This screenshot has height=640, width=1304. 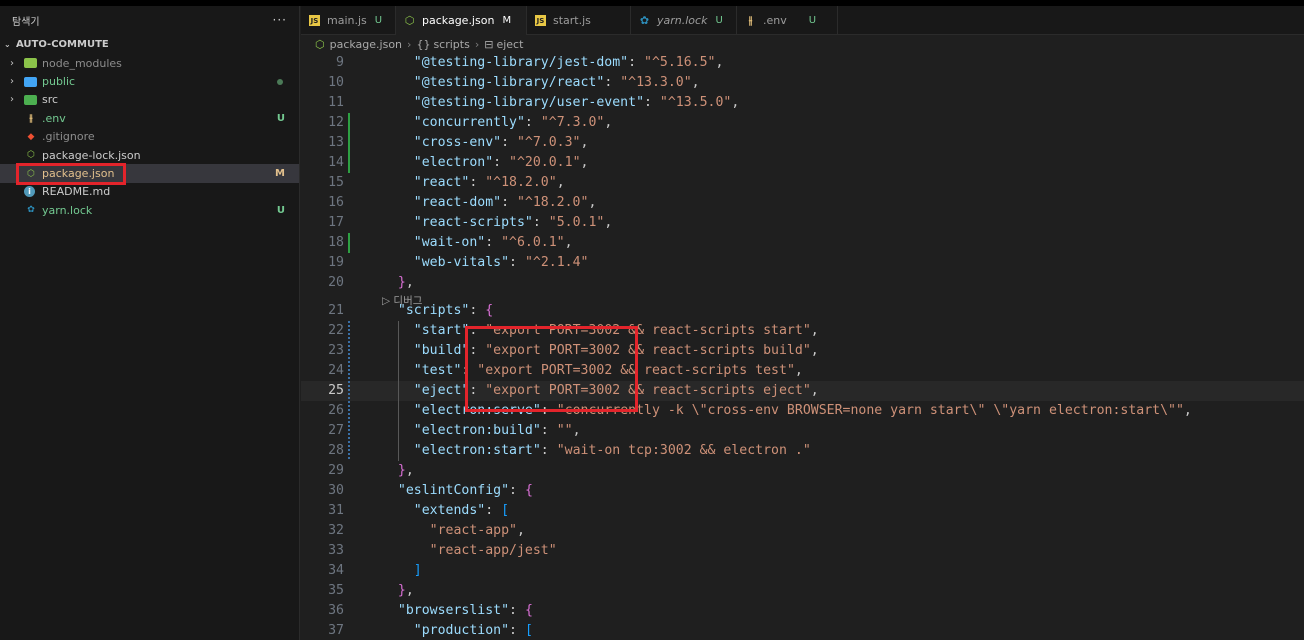 What do you see at coordinates (446, 262) in the screenshot?
I see `code-token: "web-vitals"` at bounding box center [446, 262].